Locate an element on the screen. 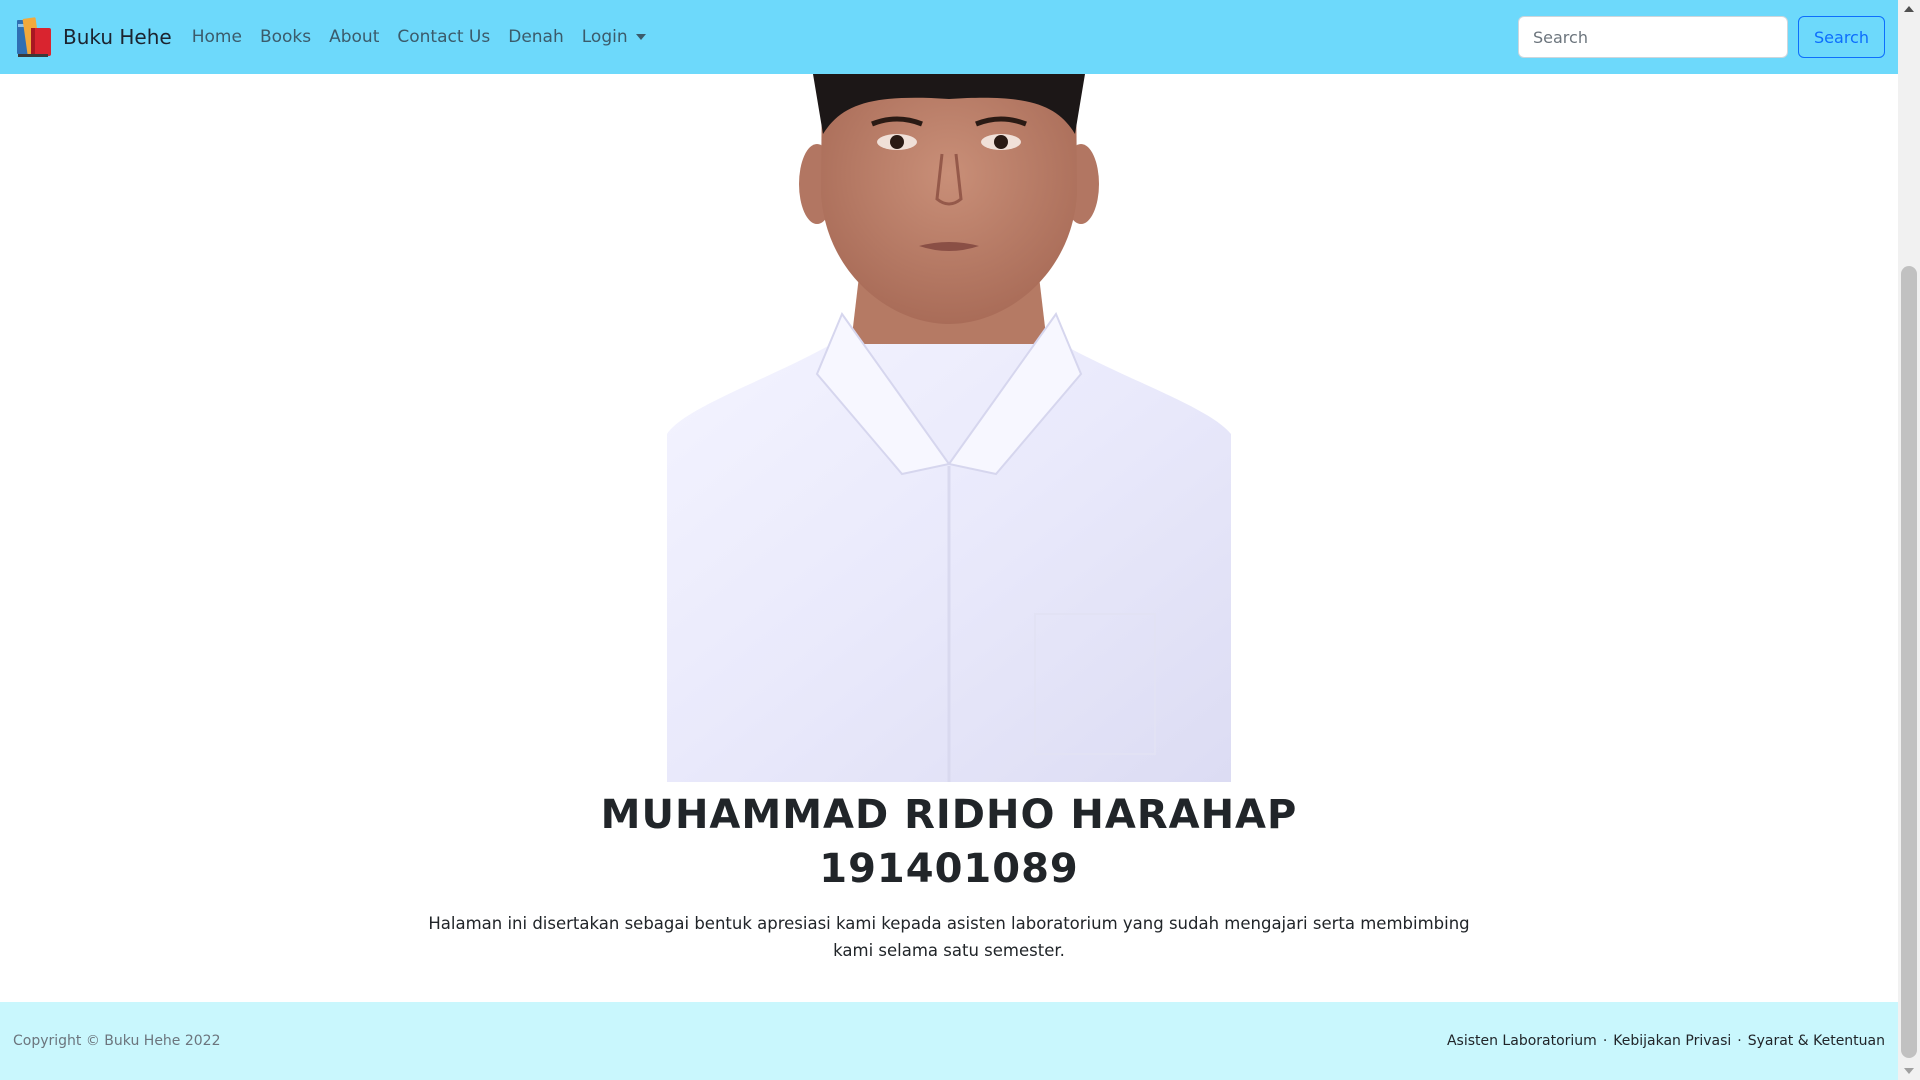 The height and width of the screenshot is (1080, 1920). caret-down-icon is located at coordinates (640, 37).